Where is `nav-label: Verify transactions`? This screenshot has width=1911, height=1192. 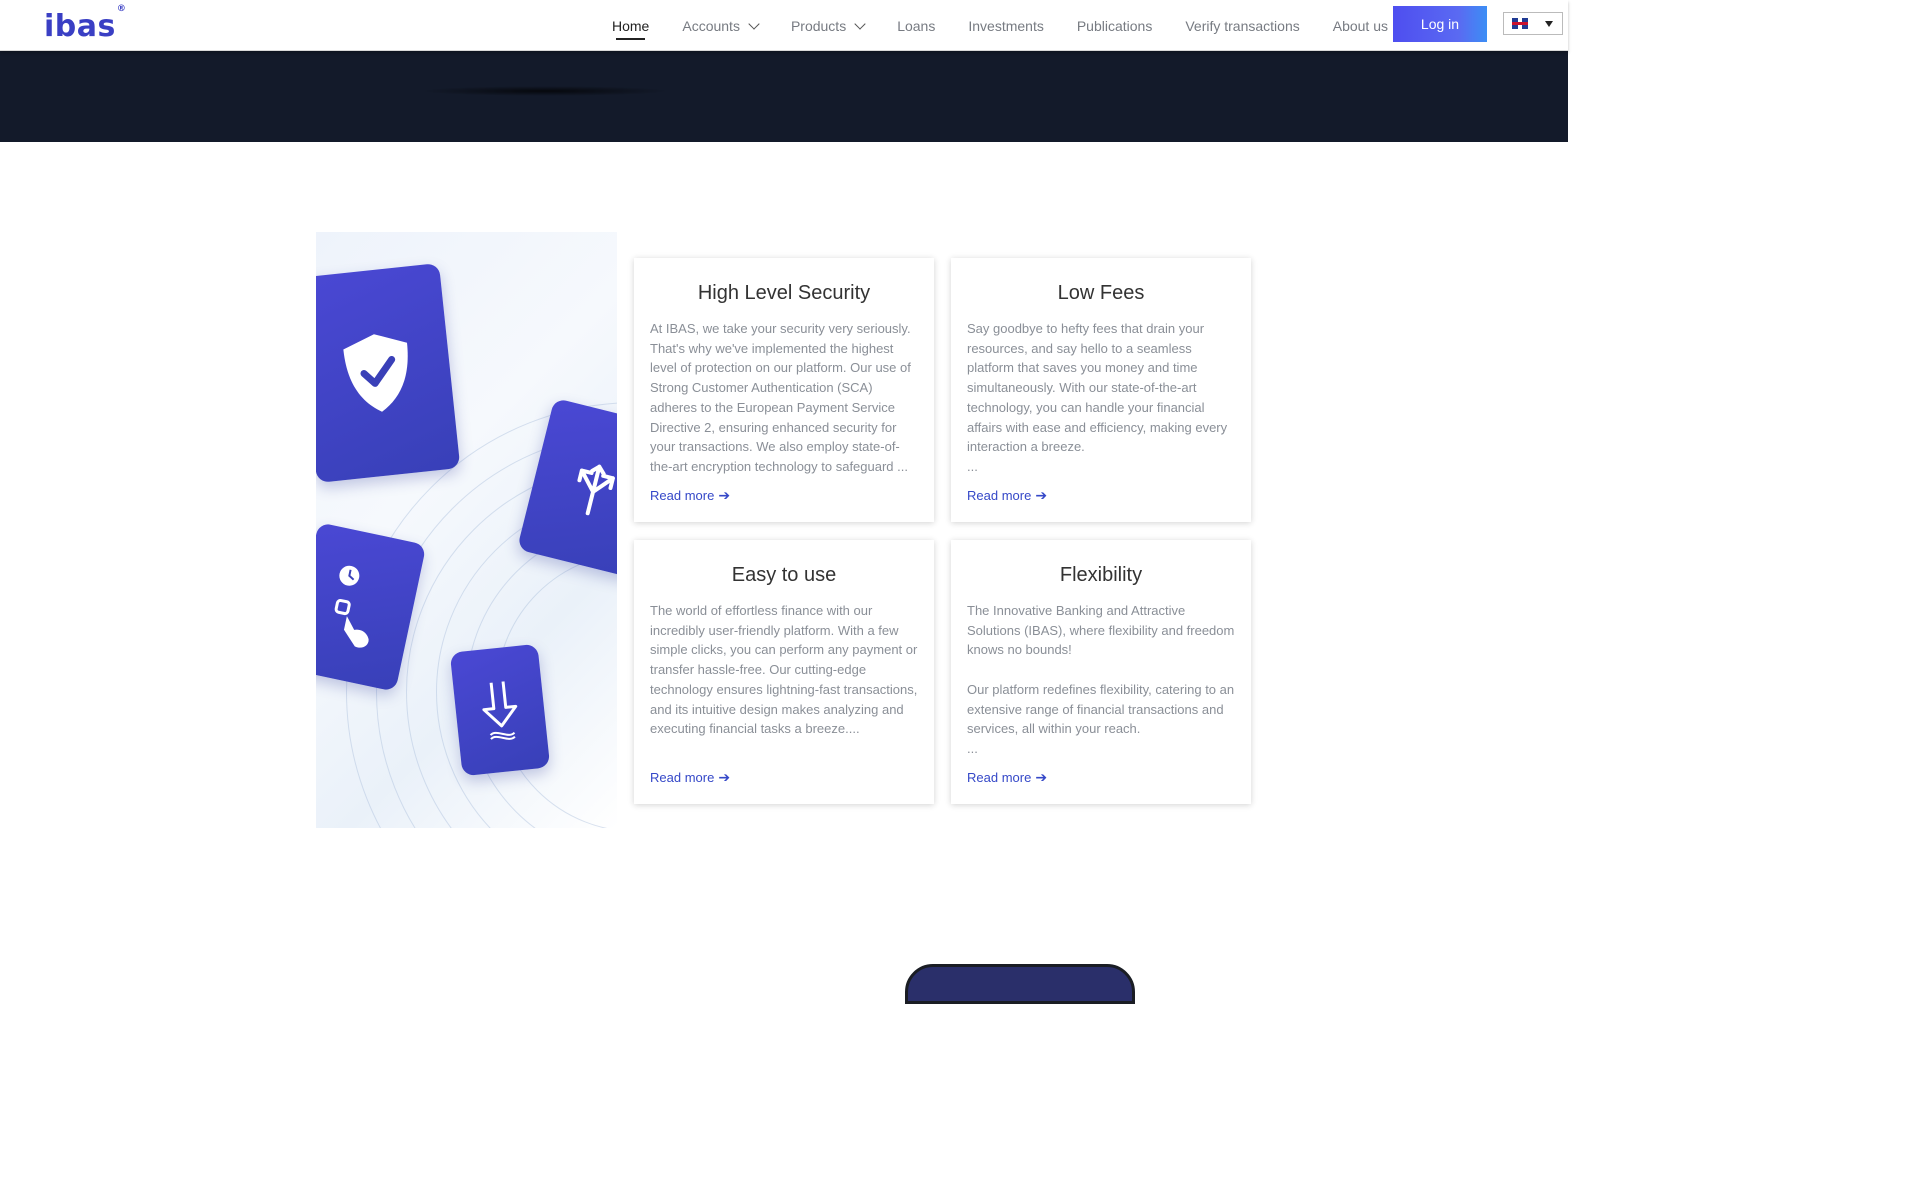
nav-label: Verify transactions is located at coordinates (1242, 25).